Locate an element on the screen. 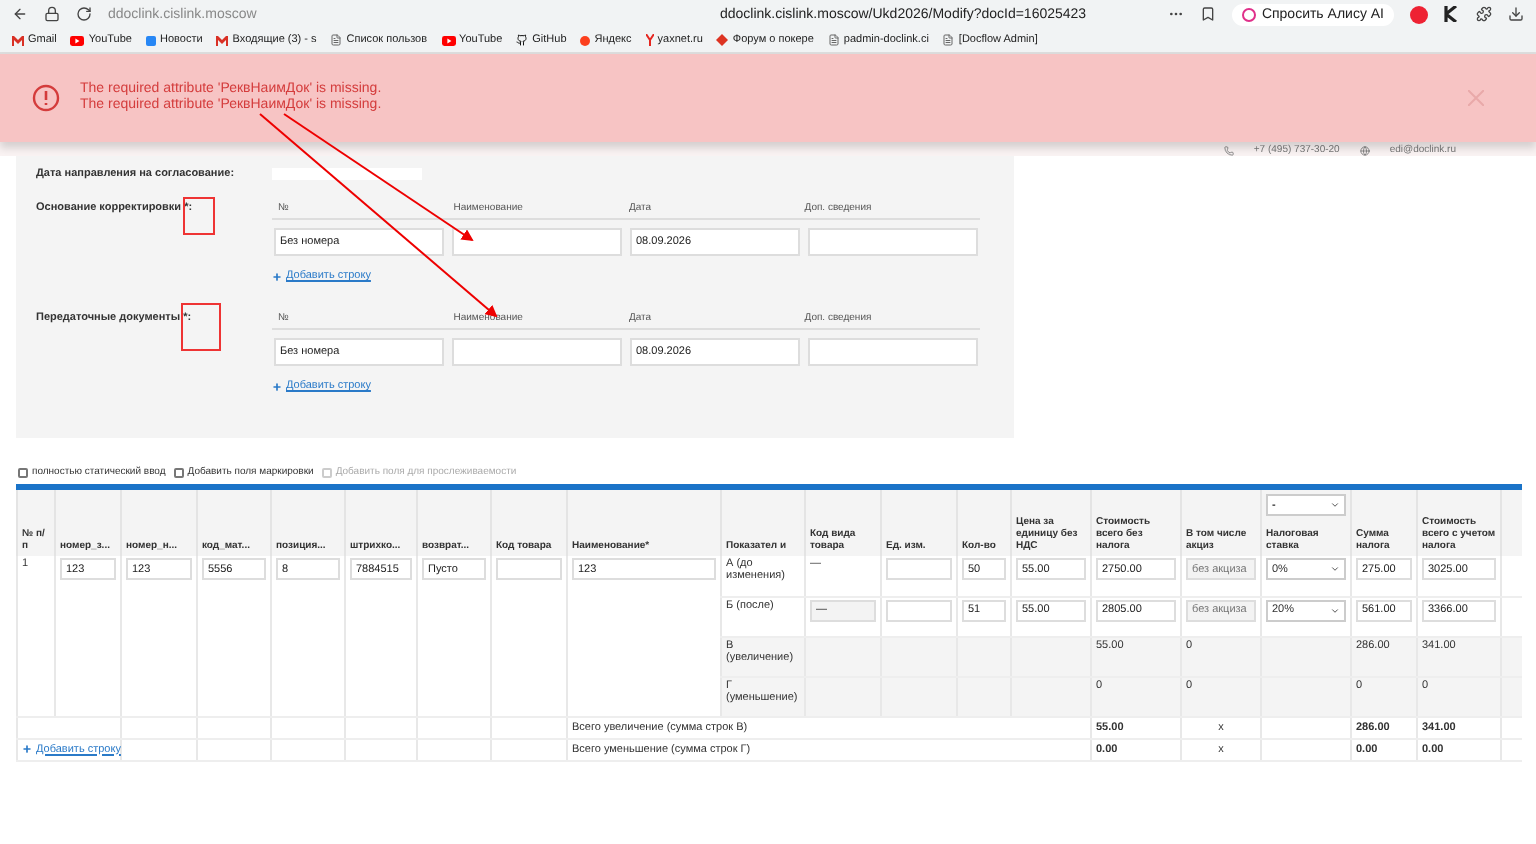 This screenshot has height=844, width=1536. back-icon is located at coordinates (20, 14).